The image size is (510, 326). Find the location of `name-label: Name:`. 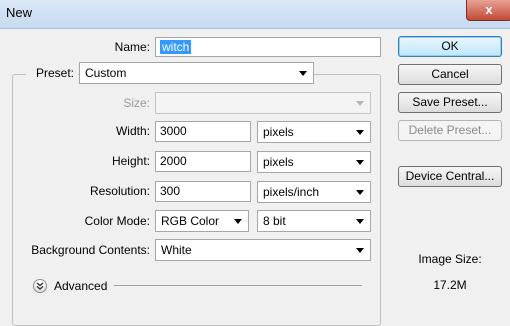

name-label: Name: is located at coordinates (132, 47).